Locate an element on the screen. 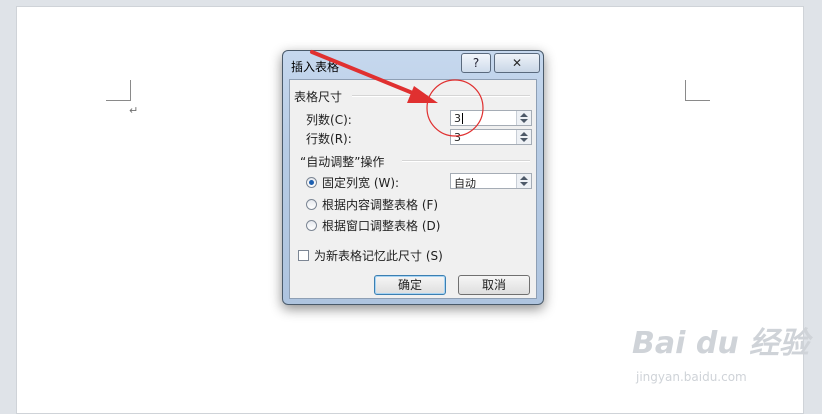 This screenshot has height=414, width=822. annotation-arrow is located at coordinates (366, 74).